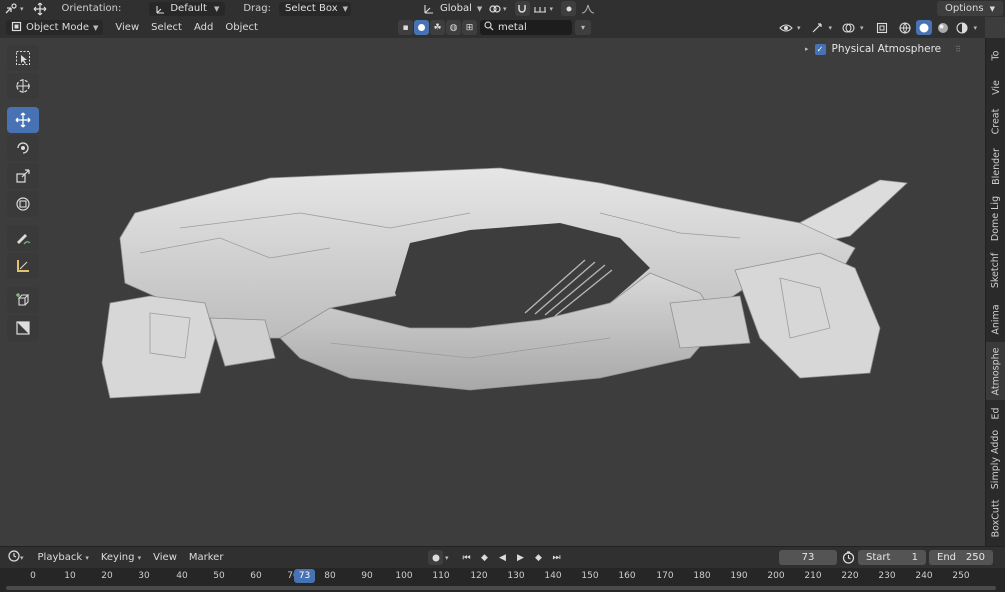 The width and height of the screenshot is (1005, 592). I want to click on snap-increment-icon, so click(540, 9).